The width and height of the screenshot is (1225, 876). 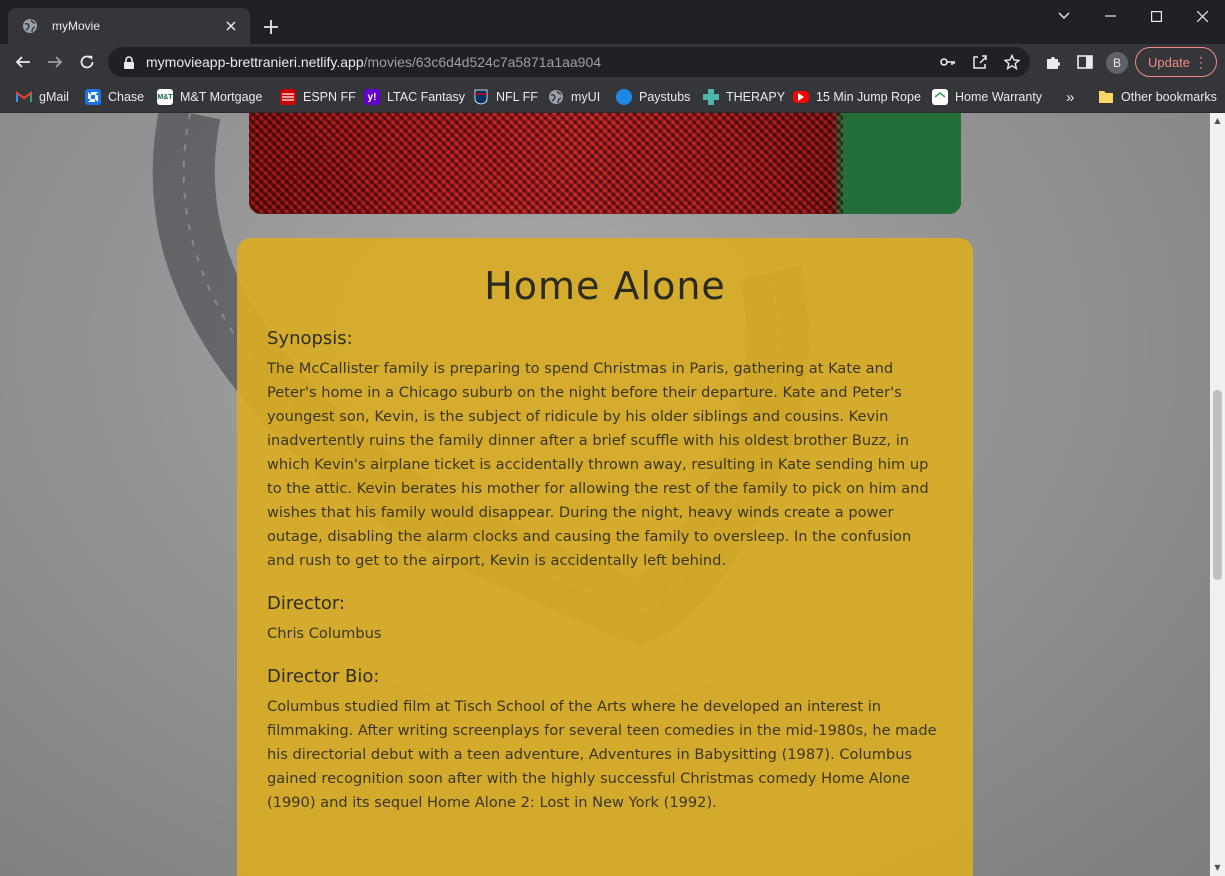 I want to click on bookmark-label: Other bookmarks, so click(x=1169, y=97).